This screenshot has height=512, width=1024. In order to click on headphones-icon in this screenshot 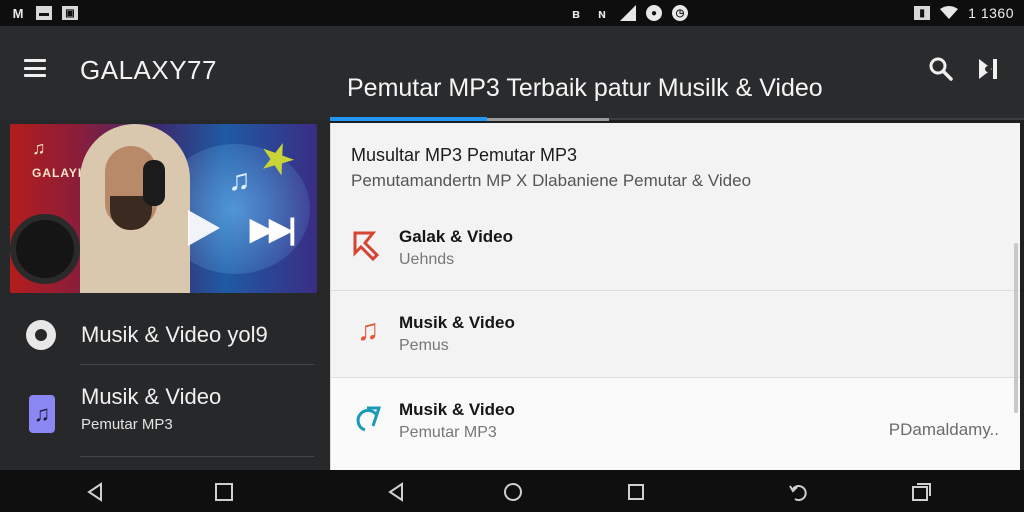, I will do `click(154, 183)`.